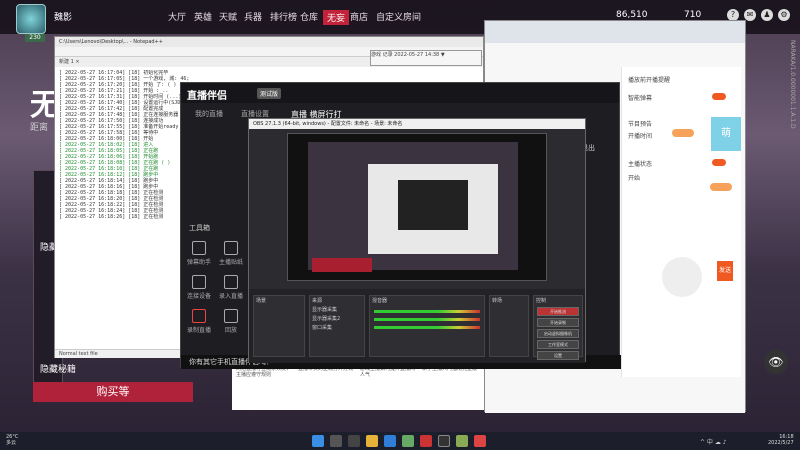 The height and width of the screenshot is (450, 800). What do you see at coordinates (199, 290) in the screenshot?
I see `tool-device: 连接设备` at bounding box center [199, 290].